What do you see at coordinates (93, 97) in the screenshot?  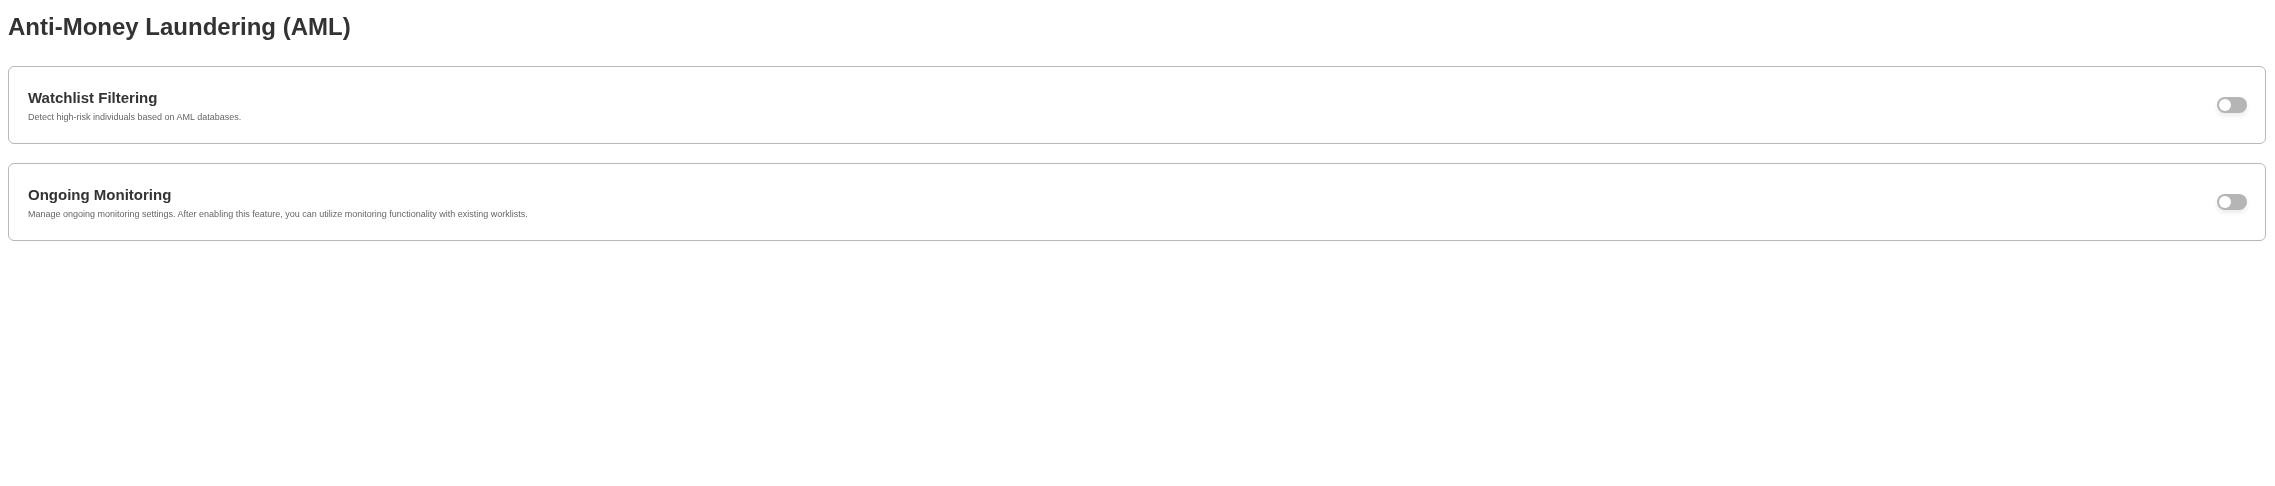 I see `setting-title: Watchlist Filtering` at bounding box center [93, 97].